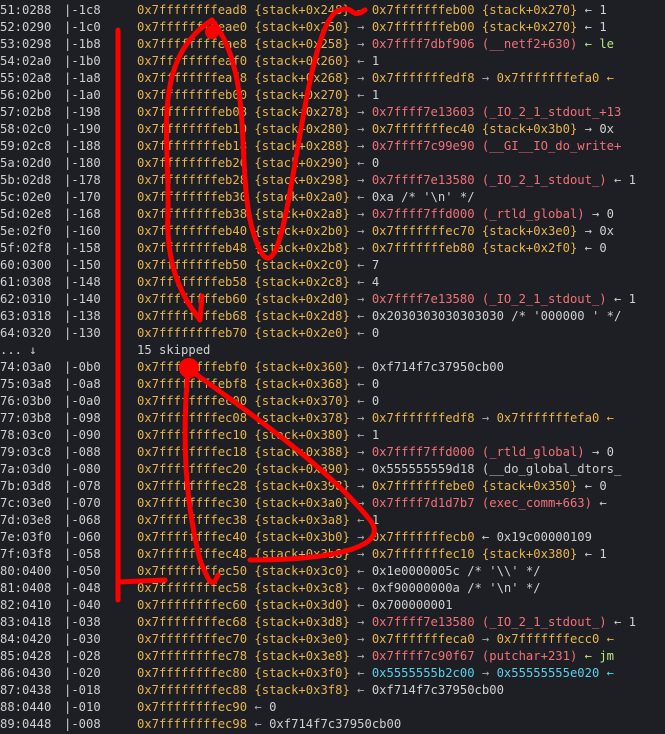 The height and width of the screenshot is (734, 665). Describe the element at coordinates (551, 146) in the screenshot. I see `value-2: (__GI__IO_do_write+` at that location.